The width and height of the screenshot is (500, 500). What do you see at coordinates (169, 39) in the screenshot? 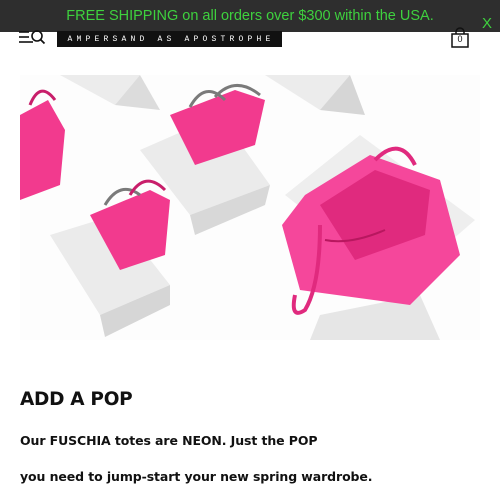
I see `site-logo: AMPERSAND AS APOSTROPHE` at bounding box center [169, 39].